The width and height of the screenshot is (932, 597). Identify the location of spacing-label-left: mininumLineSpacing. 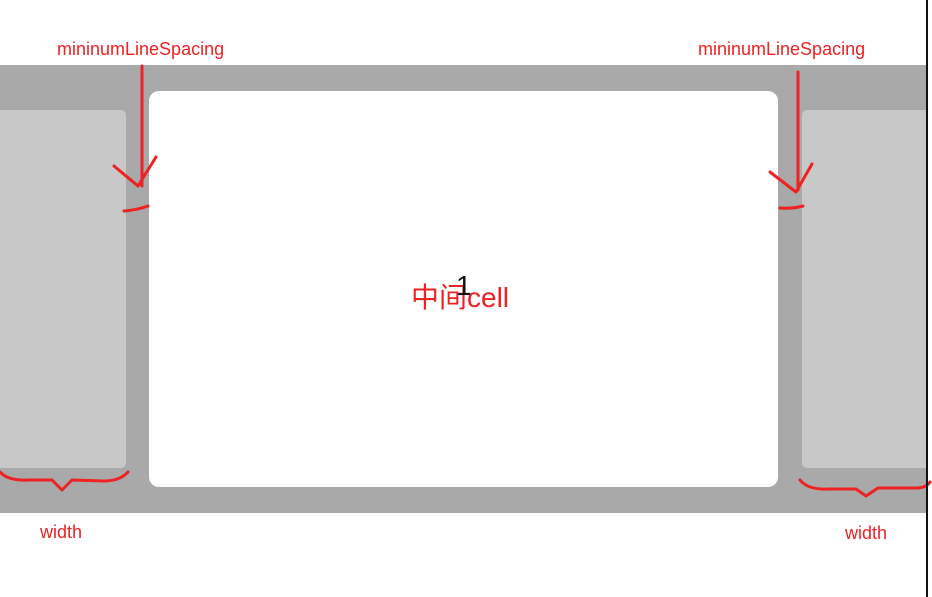
(141, 49).